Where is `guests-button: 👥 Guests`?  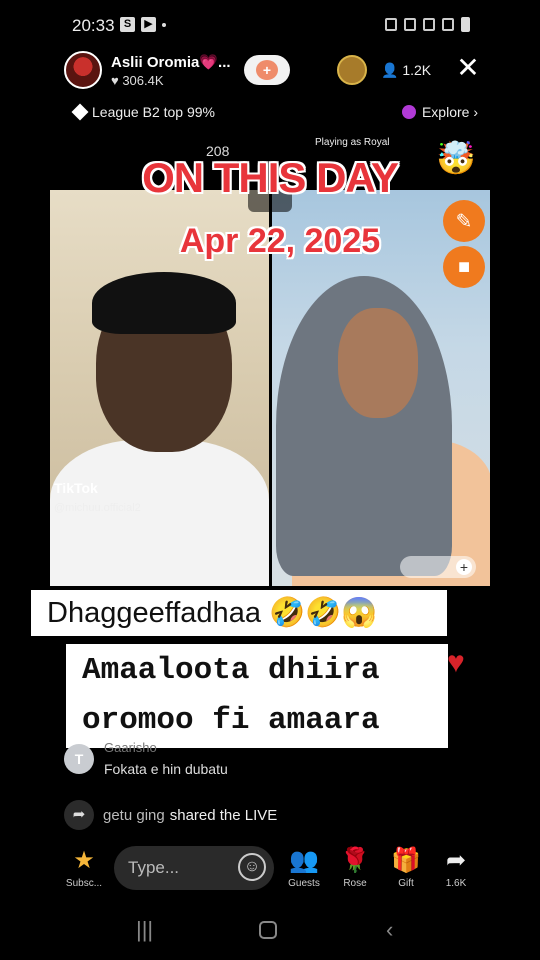 guests-button: 👥 Guests is located at coordinates (304, 868).